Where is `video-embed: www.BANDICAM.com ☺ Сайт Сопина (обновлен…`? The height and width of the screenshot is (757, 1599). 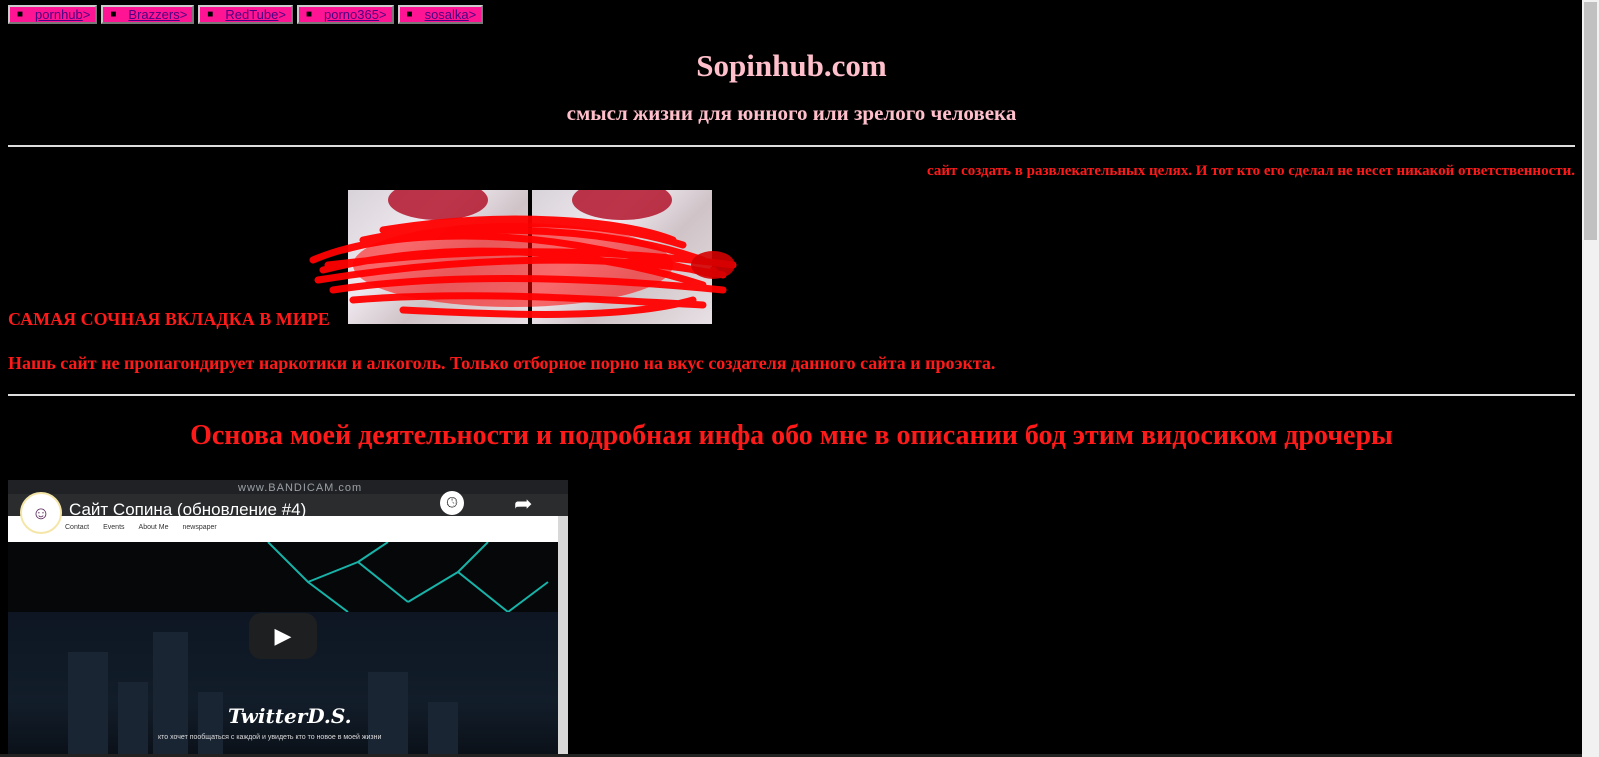 video-embed: www.BANDICAM.com ☺ Сайт Сопина (обновлен… is located at coordinates (288, 618).